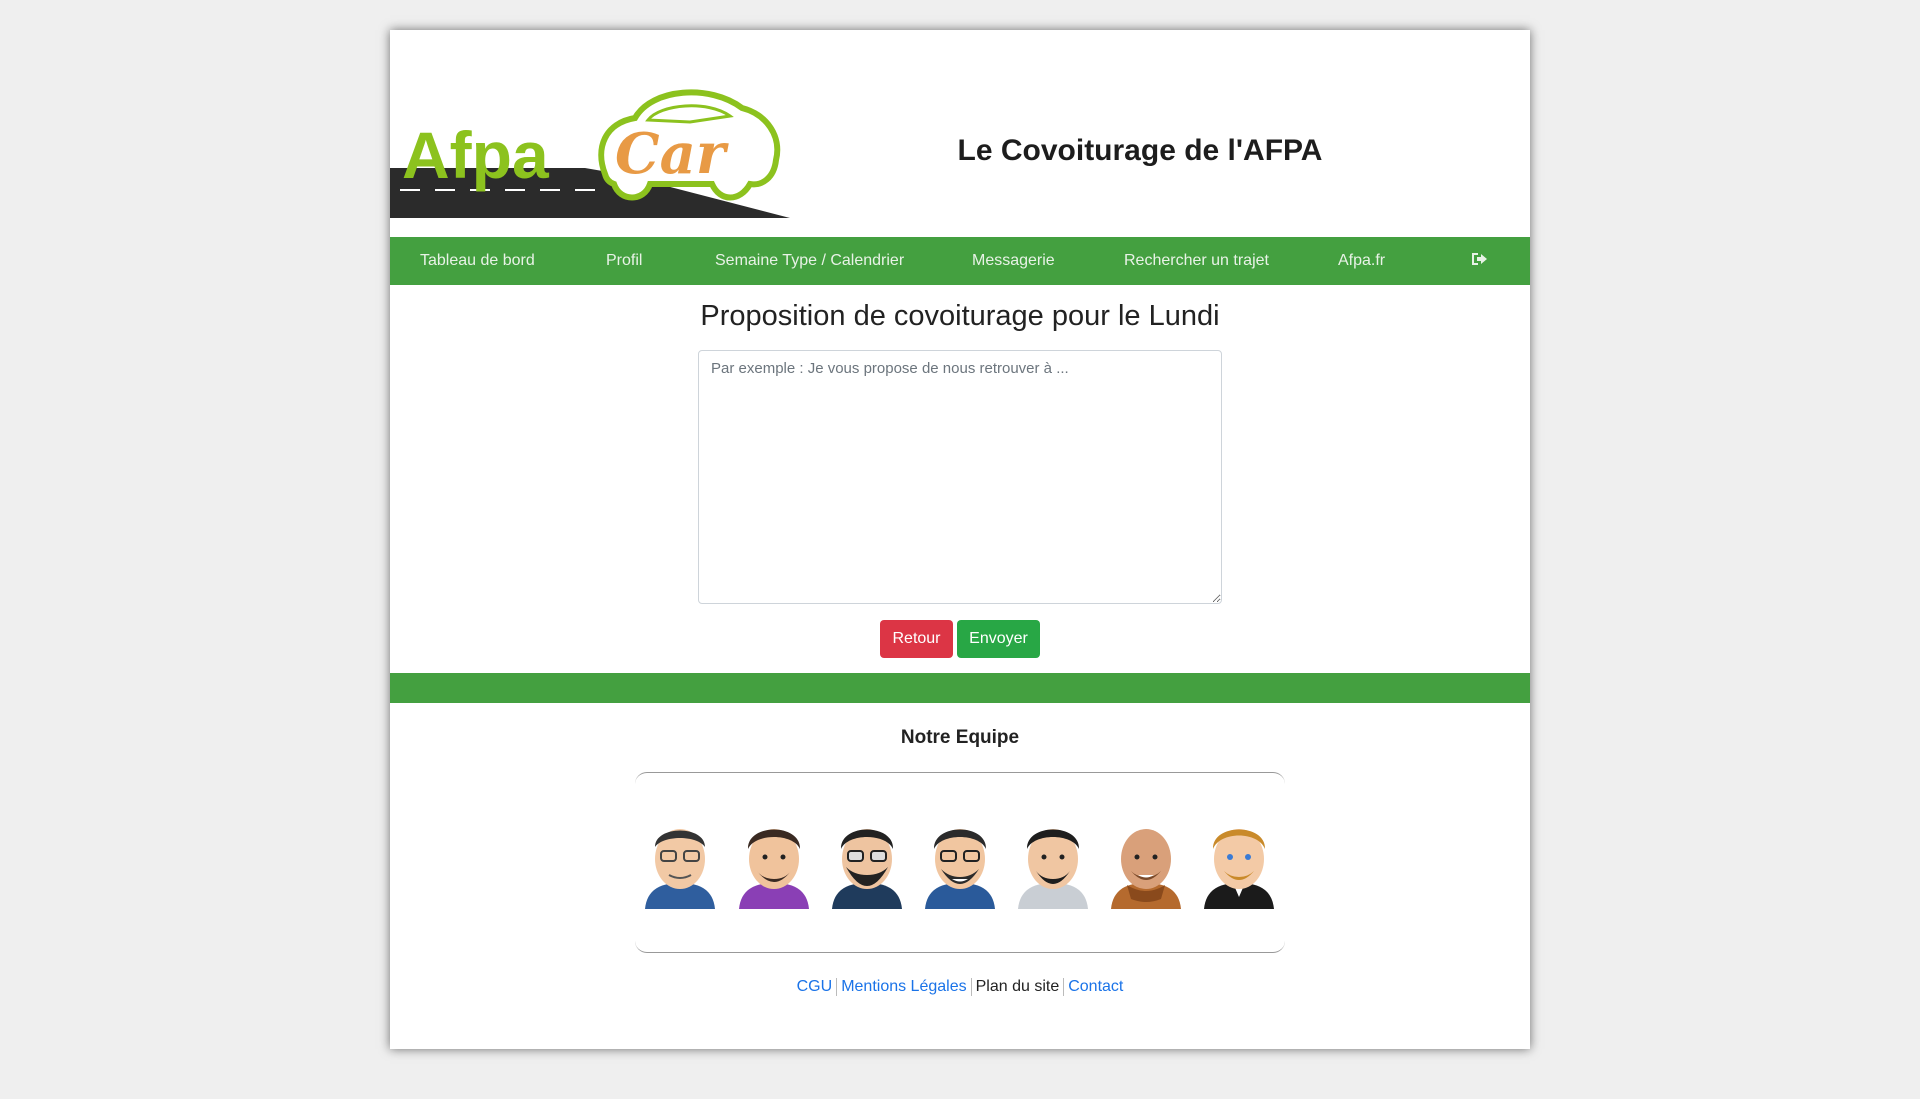 The image size is (1920, 1099). What do you see at coordinates (960, 477) in the screenshot?
I see `message-textarea` at bounding box center [960, 477].